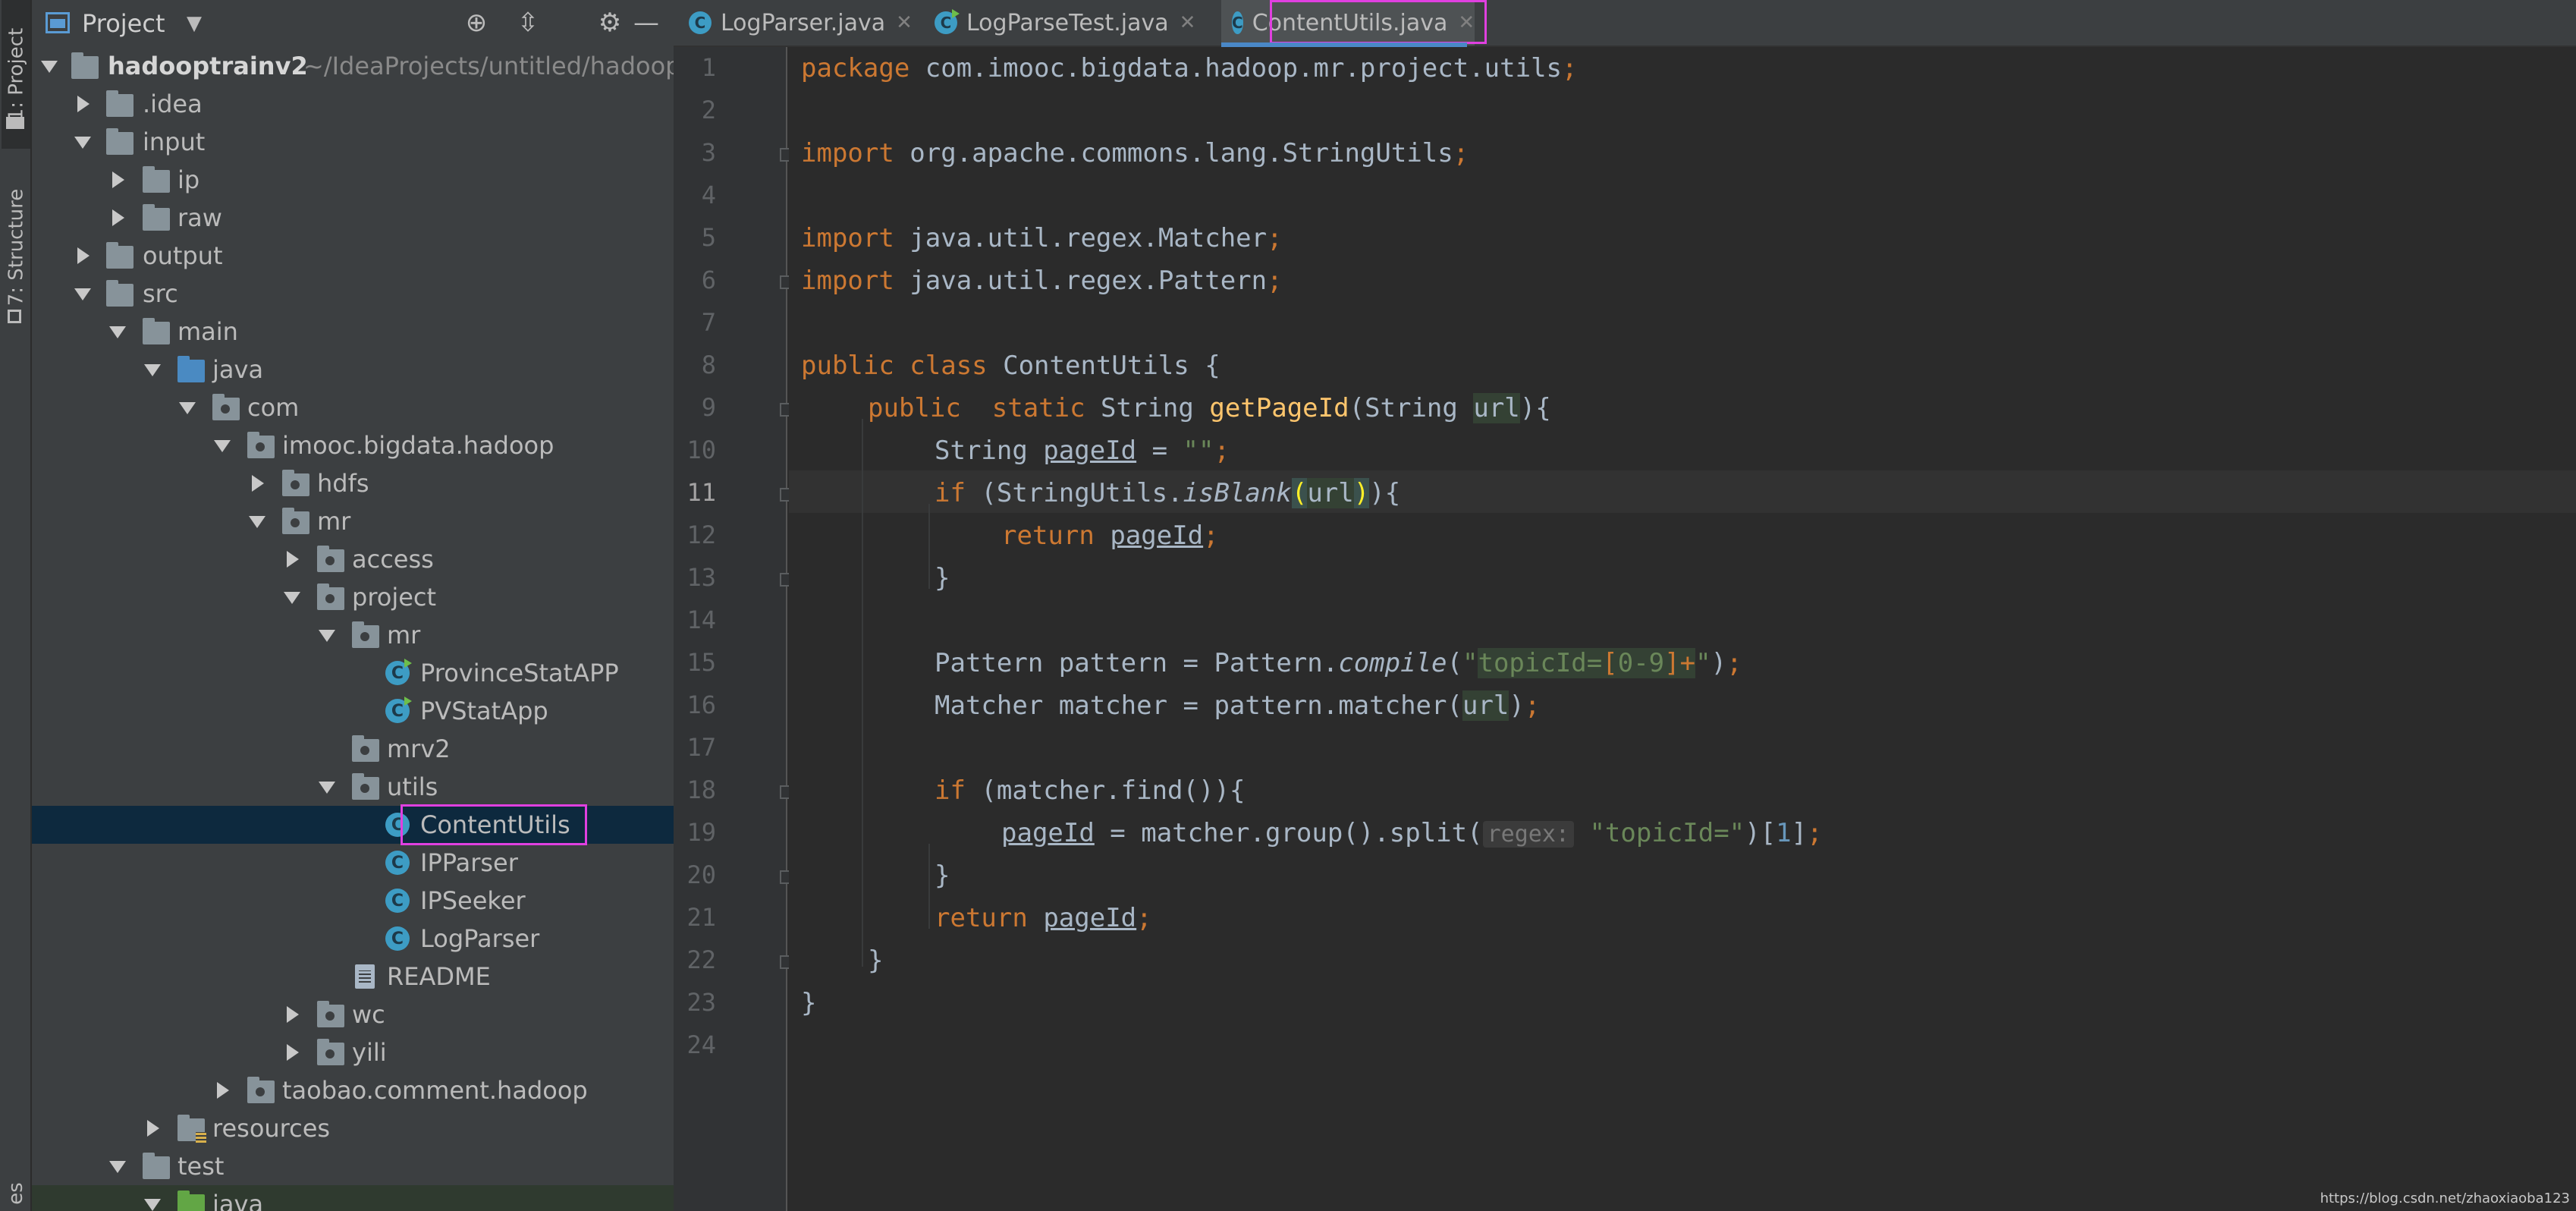 This screenshot has width=2576, height=1211. I want to click on tree-node-raw: raw, so click(353, 218).